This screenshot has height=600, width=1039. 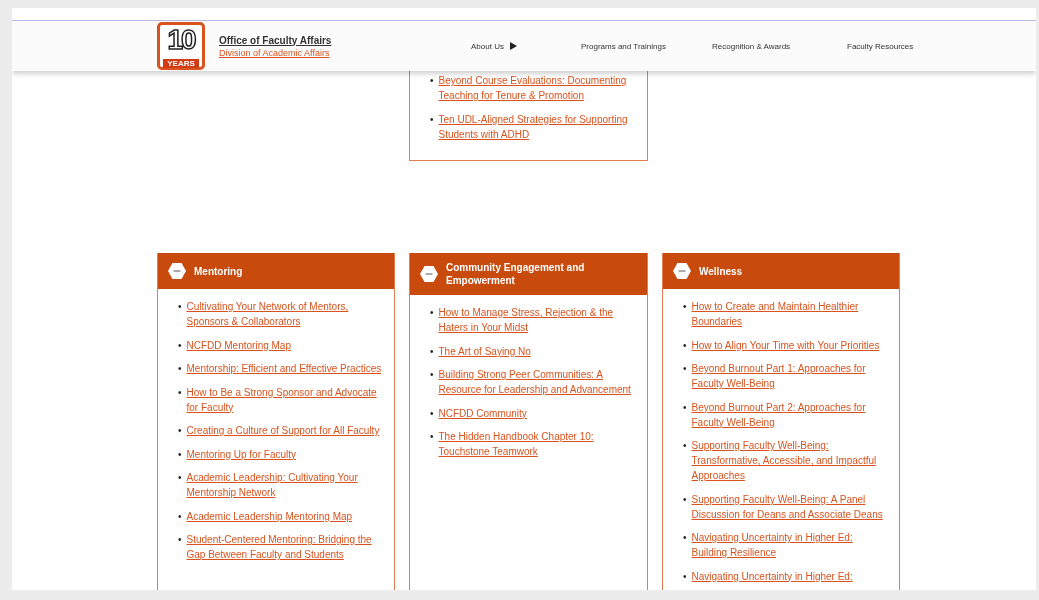 What do you see at coordinates (482, 413) in the screenshot?
I see `resource-link: NCFDD Community` at bounding box center [482, 413].